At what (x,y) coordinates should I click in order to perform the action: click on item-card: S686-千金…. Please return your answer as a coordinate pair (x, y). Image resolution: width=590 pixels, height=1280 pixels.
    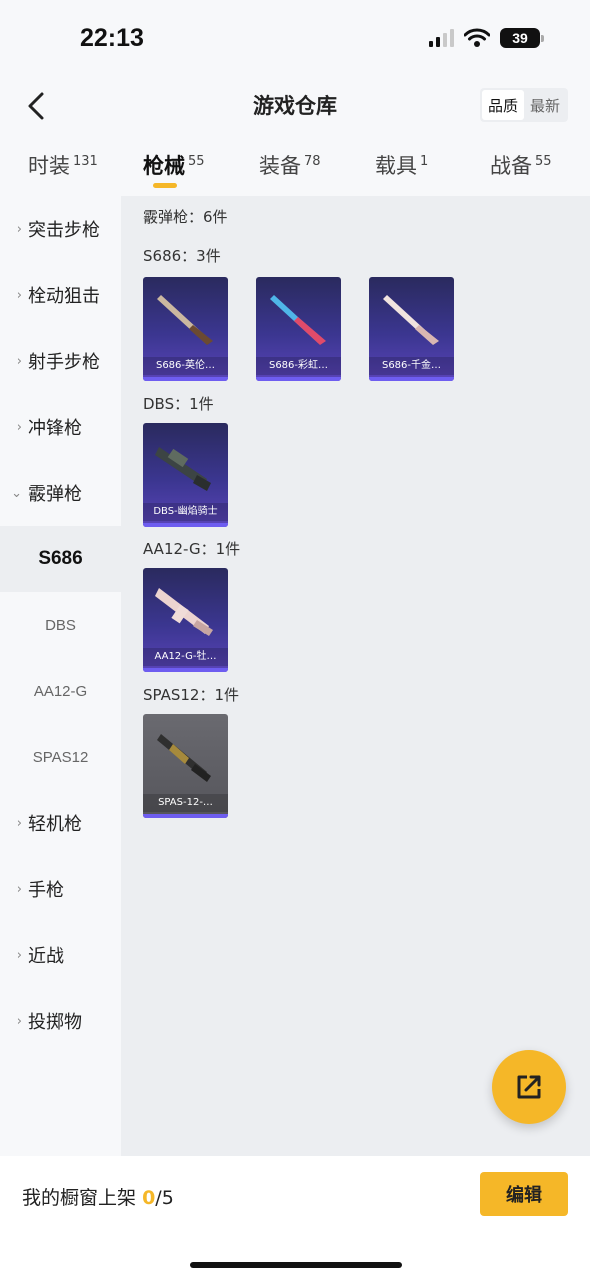
    Looking at the image, I should click on (411, 329).